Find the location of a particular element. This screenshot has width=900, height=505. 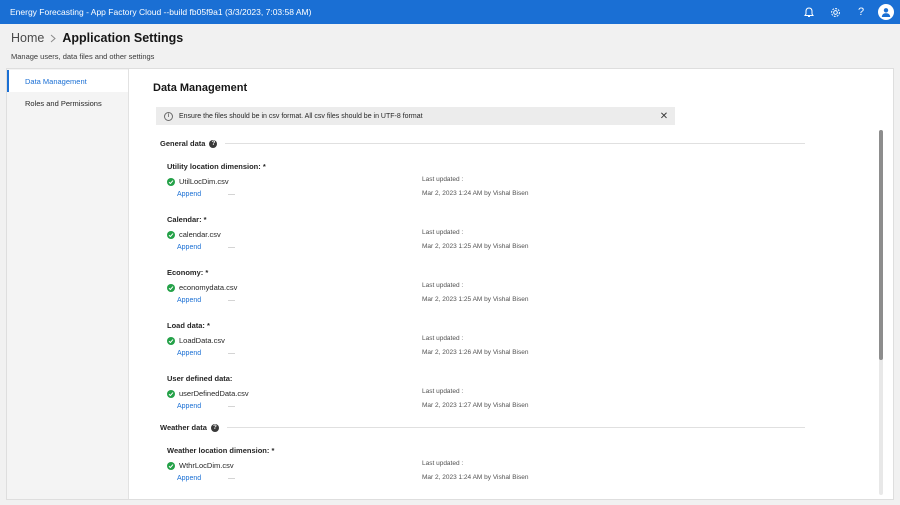

group-header-general-data: General data ? is located at coordinates (482, 143).